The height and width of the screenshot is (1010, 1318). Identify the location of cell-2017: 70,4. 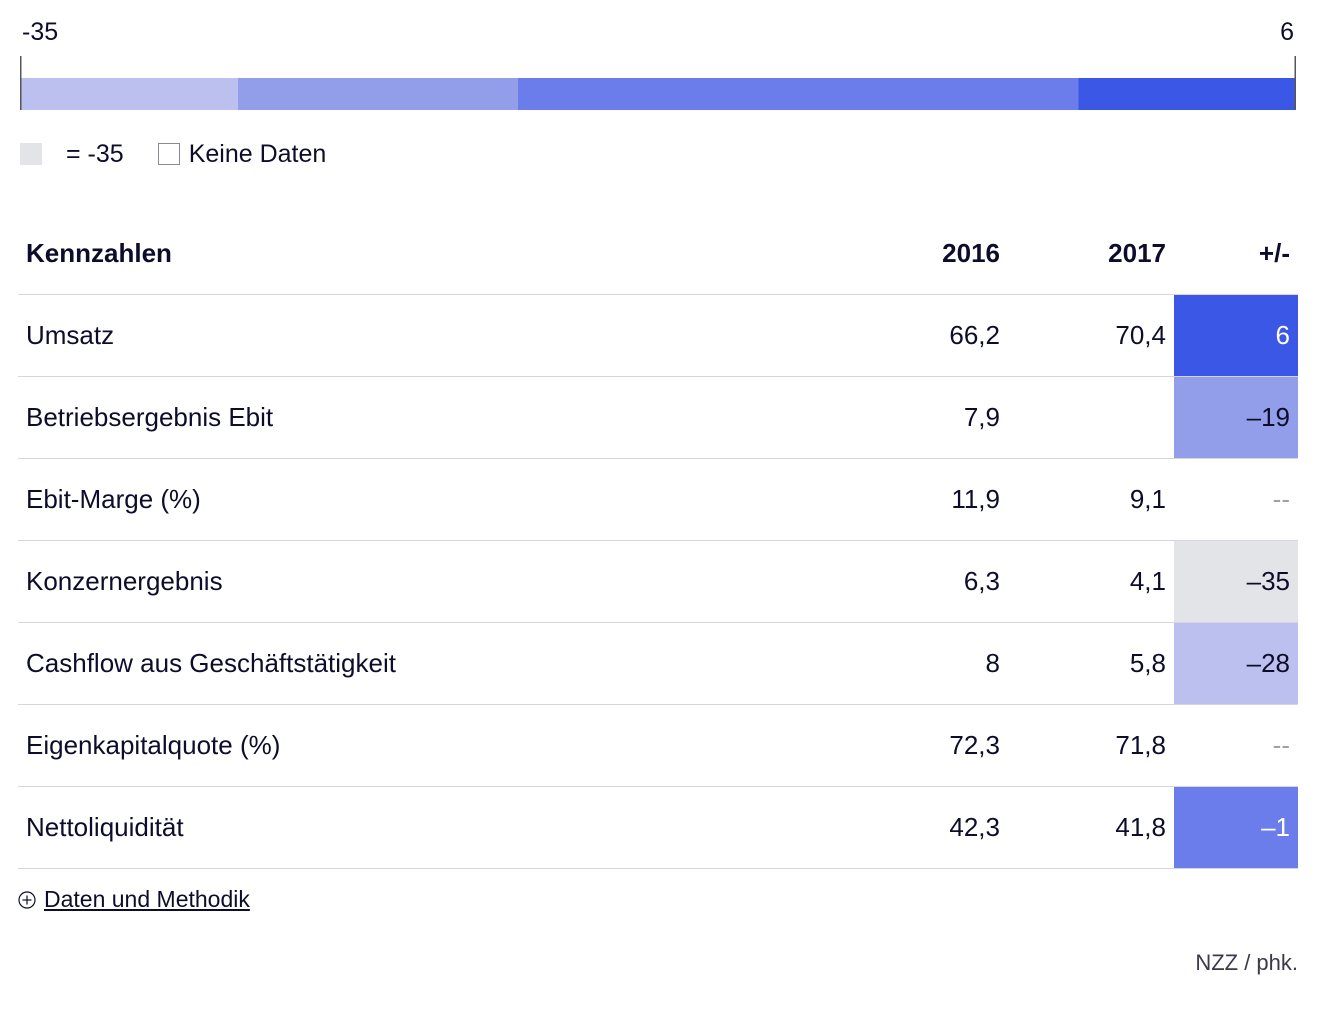
(1091, 335).